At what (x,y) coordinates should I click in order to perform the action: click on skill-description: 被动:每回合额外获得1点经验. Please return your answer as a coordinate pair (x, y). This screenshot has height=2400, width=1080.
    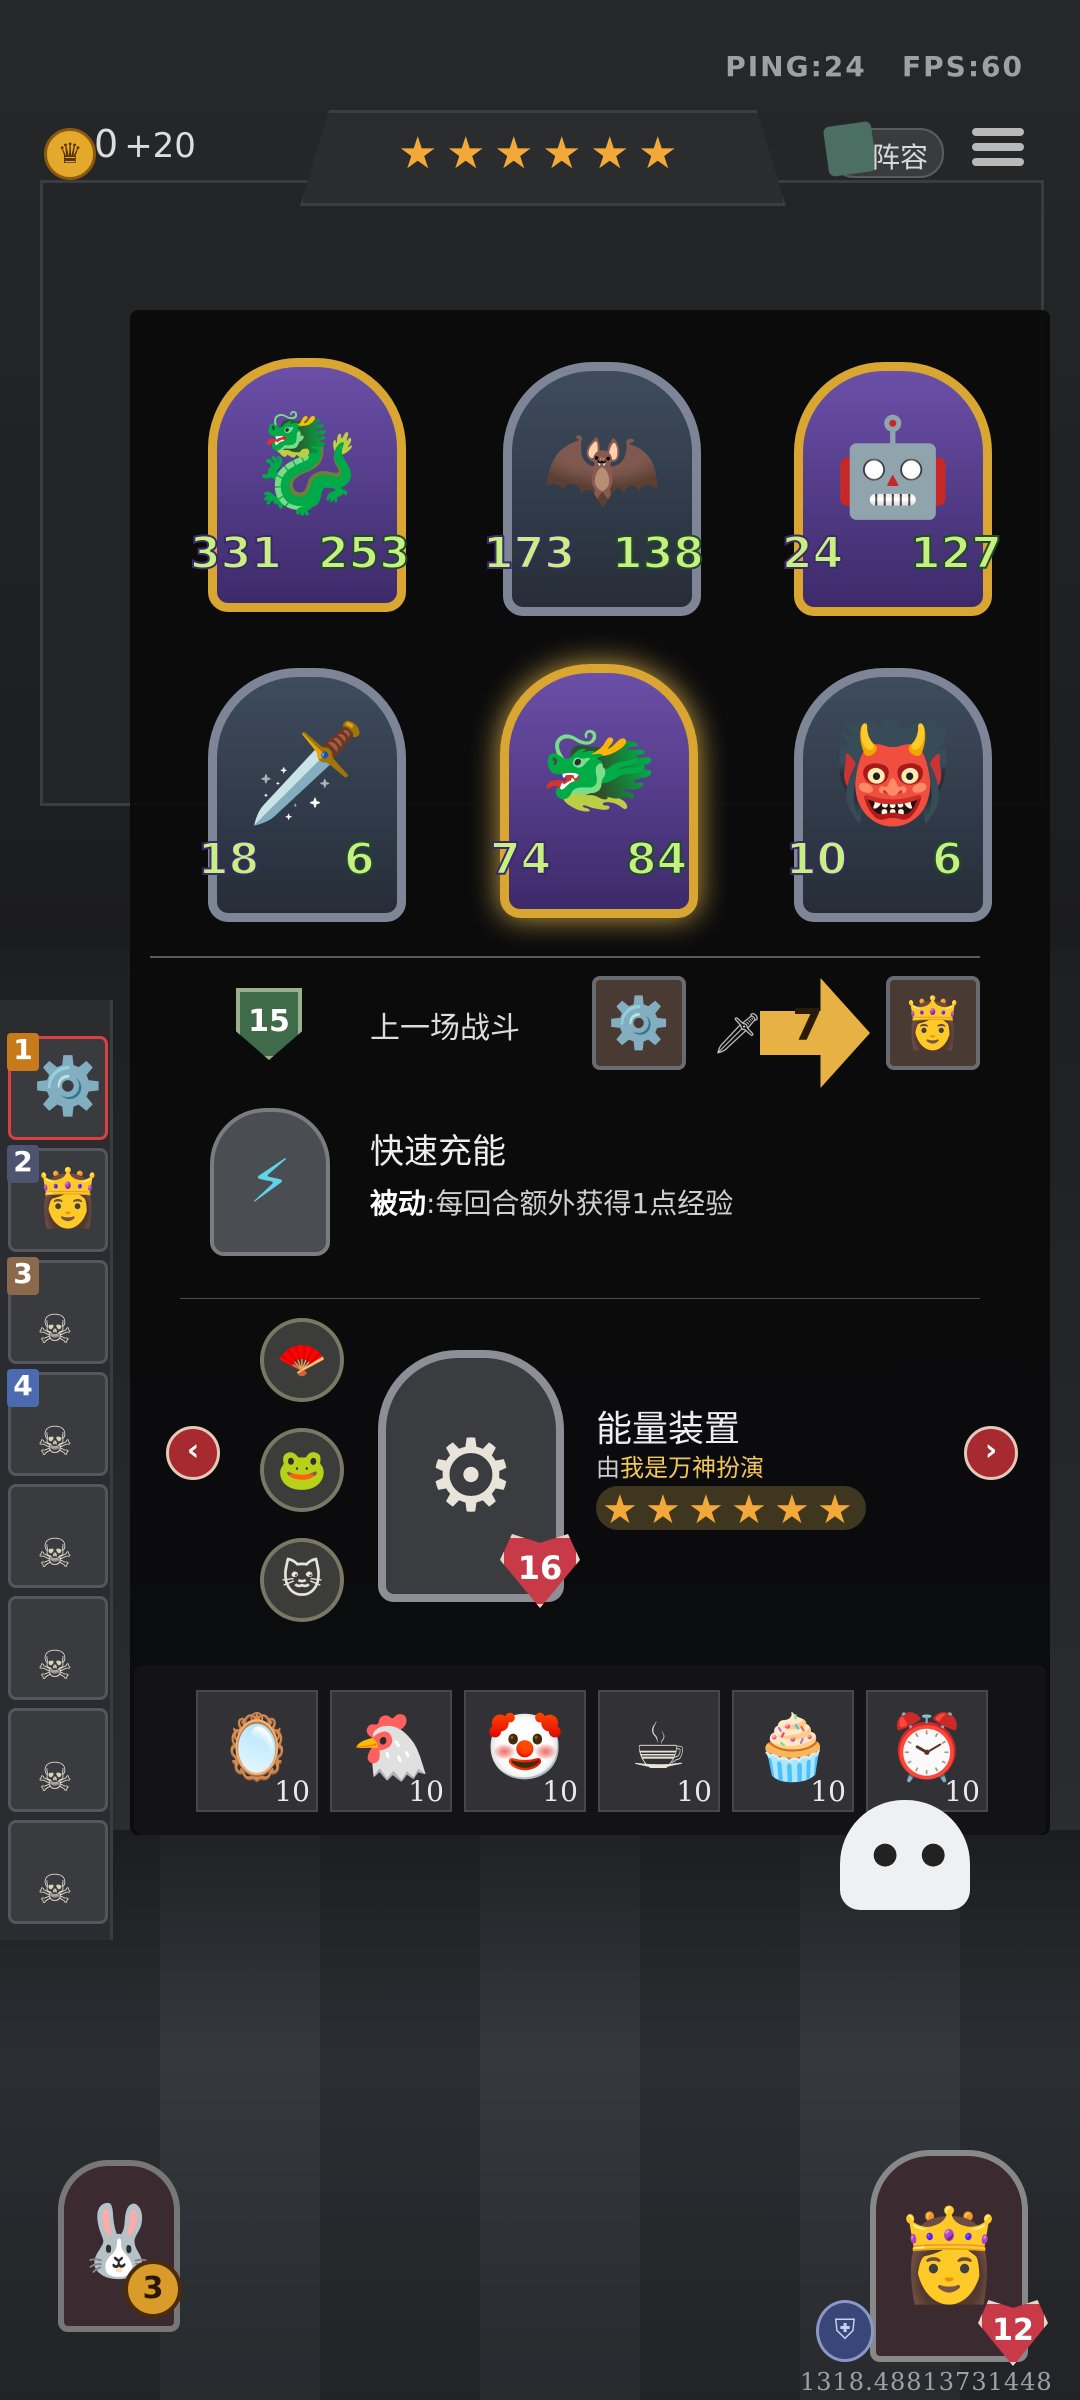
    Looking at the image, I should click on (551, 1202).